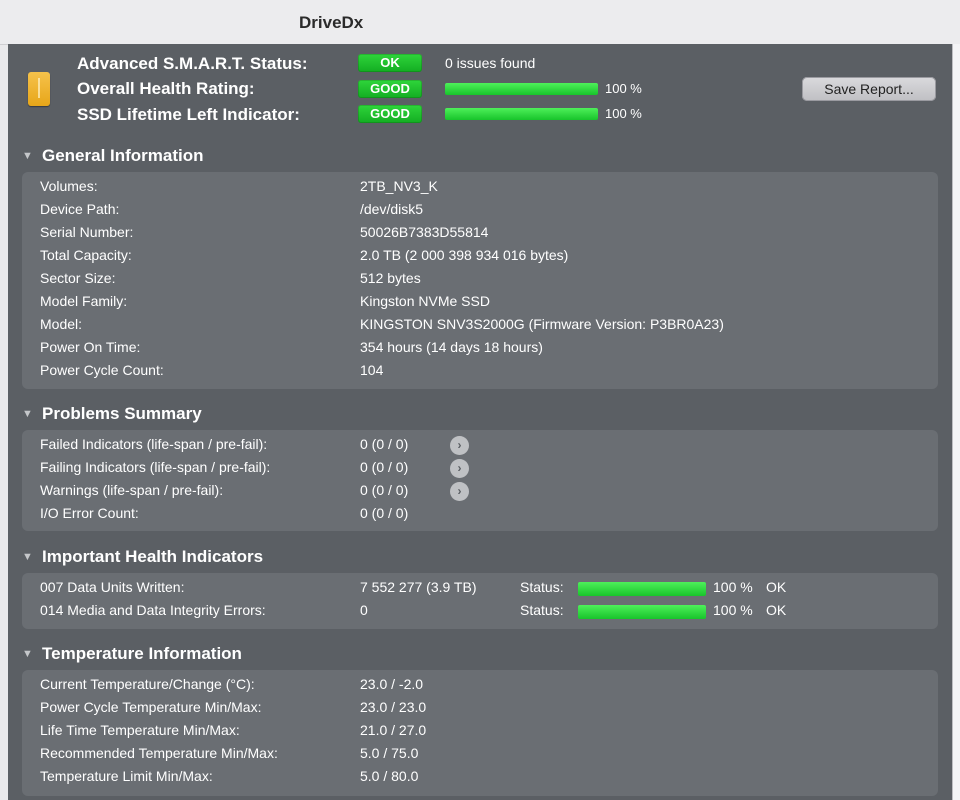  Describe the element at coordinates (389, 776) in the screenshot. I see `row-value: 5.0 / 80.0` at that location.